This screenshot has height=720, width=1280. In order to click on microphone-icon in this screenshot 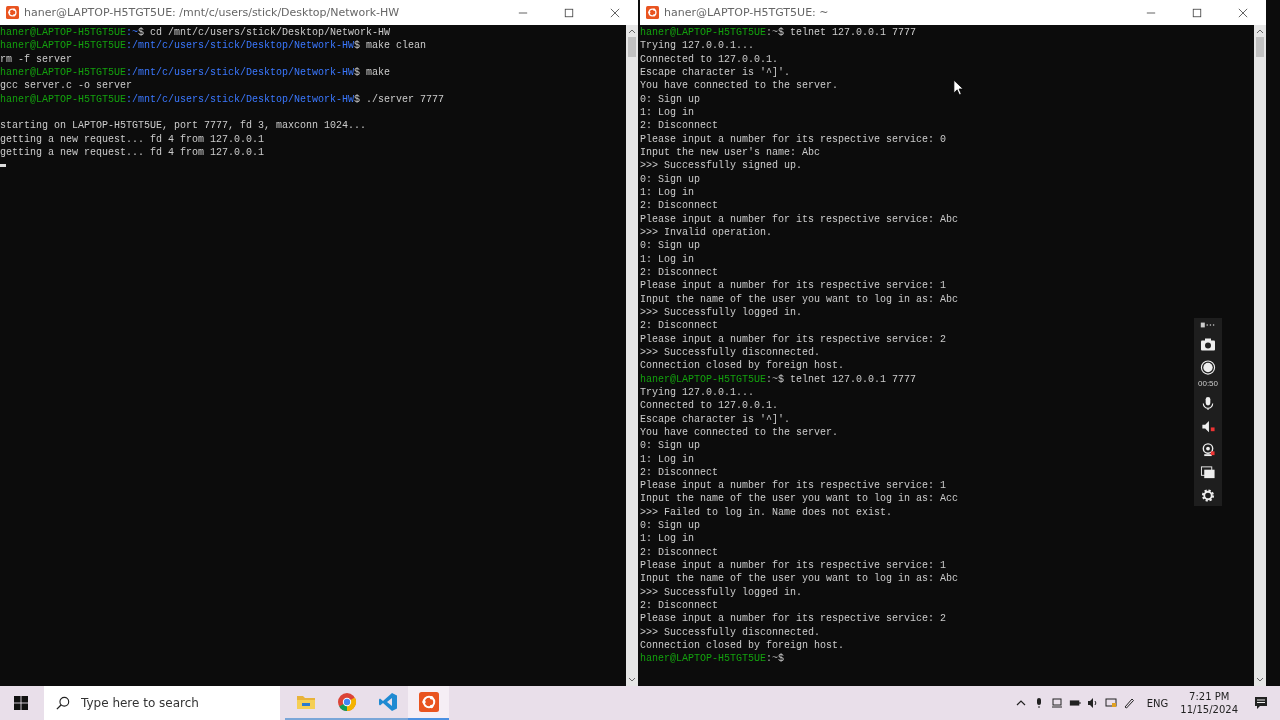, I will do `click(1208, 403)`.